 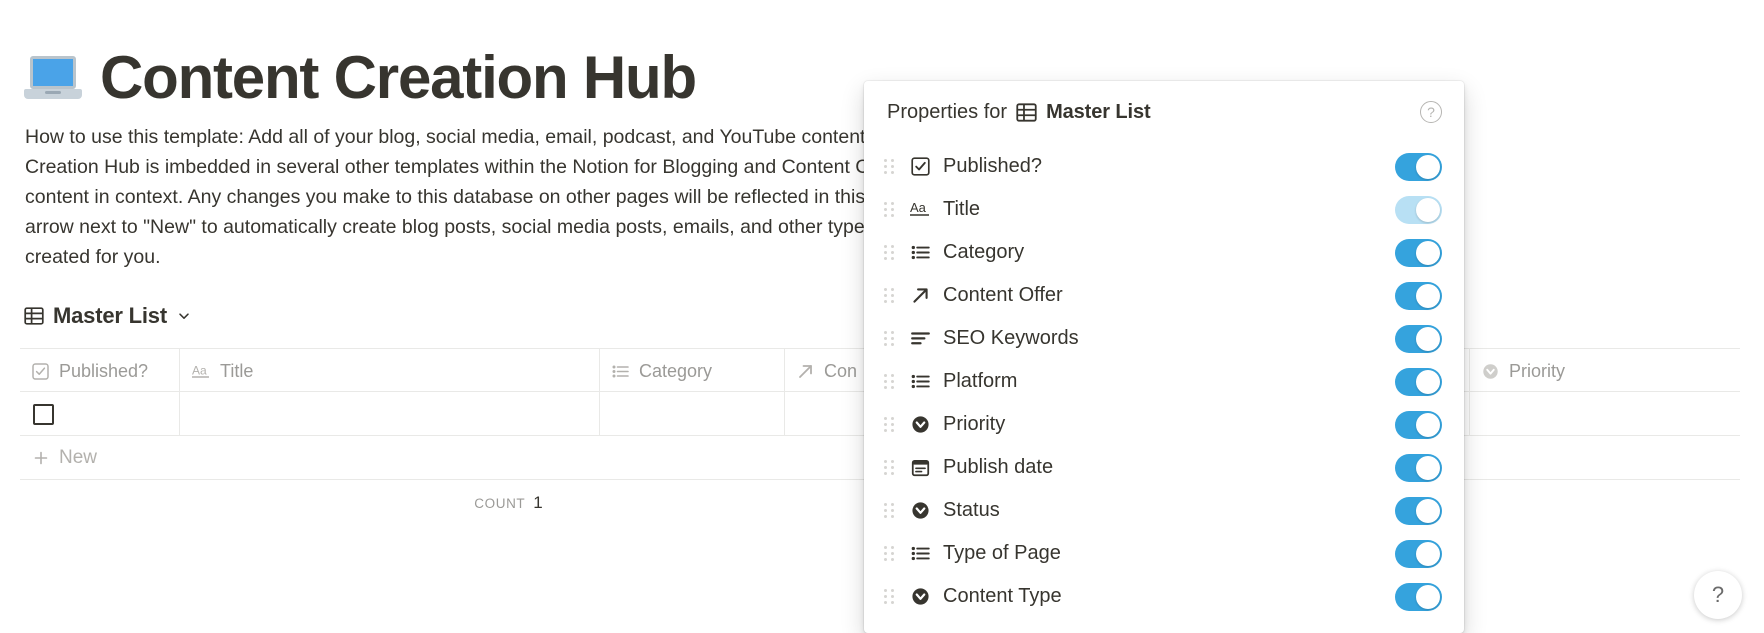 I want to click on column-header-category: Category, so click(x=692, y=371).